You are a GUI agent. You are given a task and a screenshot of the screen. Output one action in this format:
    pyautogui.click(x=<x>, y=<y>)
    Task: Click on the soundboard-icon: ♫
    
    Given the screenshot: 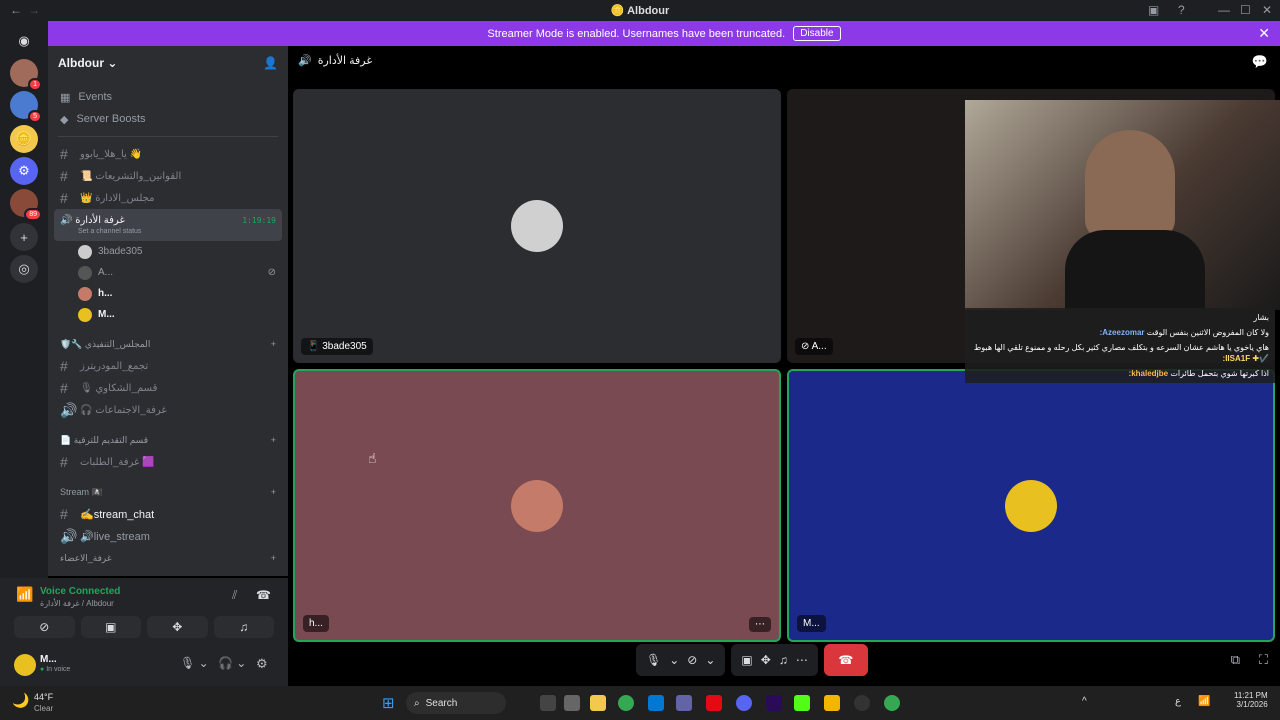 What is the action you would take?
    pyautogui.click(x=783, y=660)
    